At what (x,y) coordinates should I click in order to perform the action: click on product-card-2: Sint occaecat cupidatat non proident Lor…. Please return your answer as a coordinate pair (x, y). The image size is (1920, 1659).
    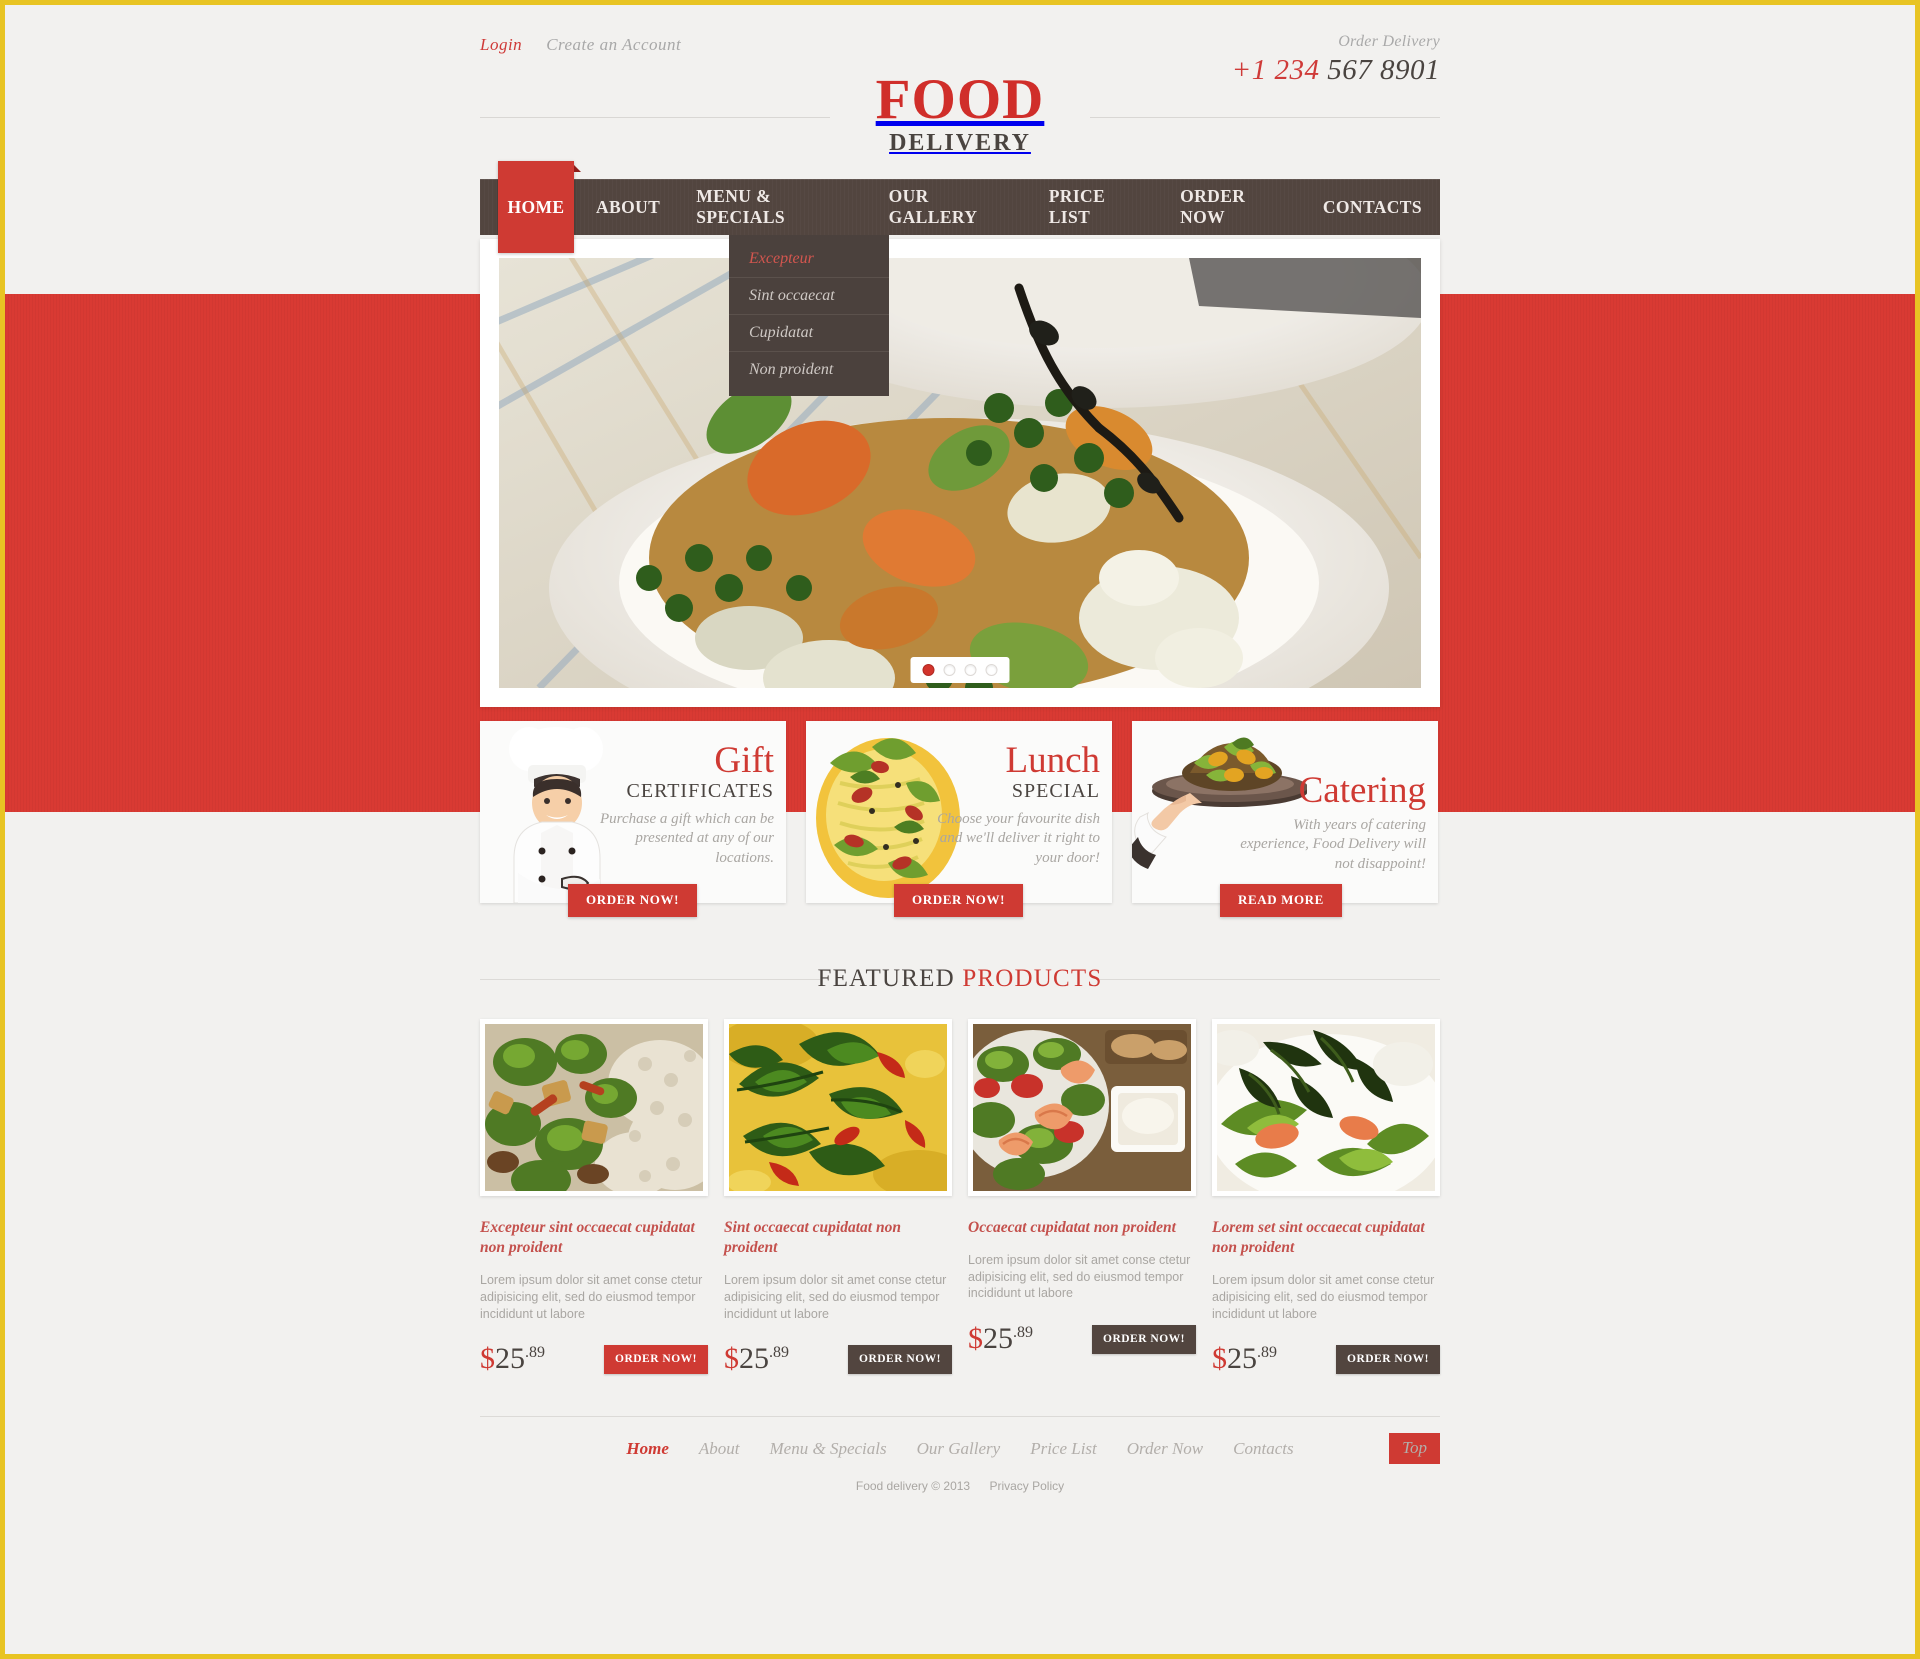
    Looking at the image, I should click on (838, 1196).